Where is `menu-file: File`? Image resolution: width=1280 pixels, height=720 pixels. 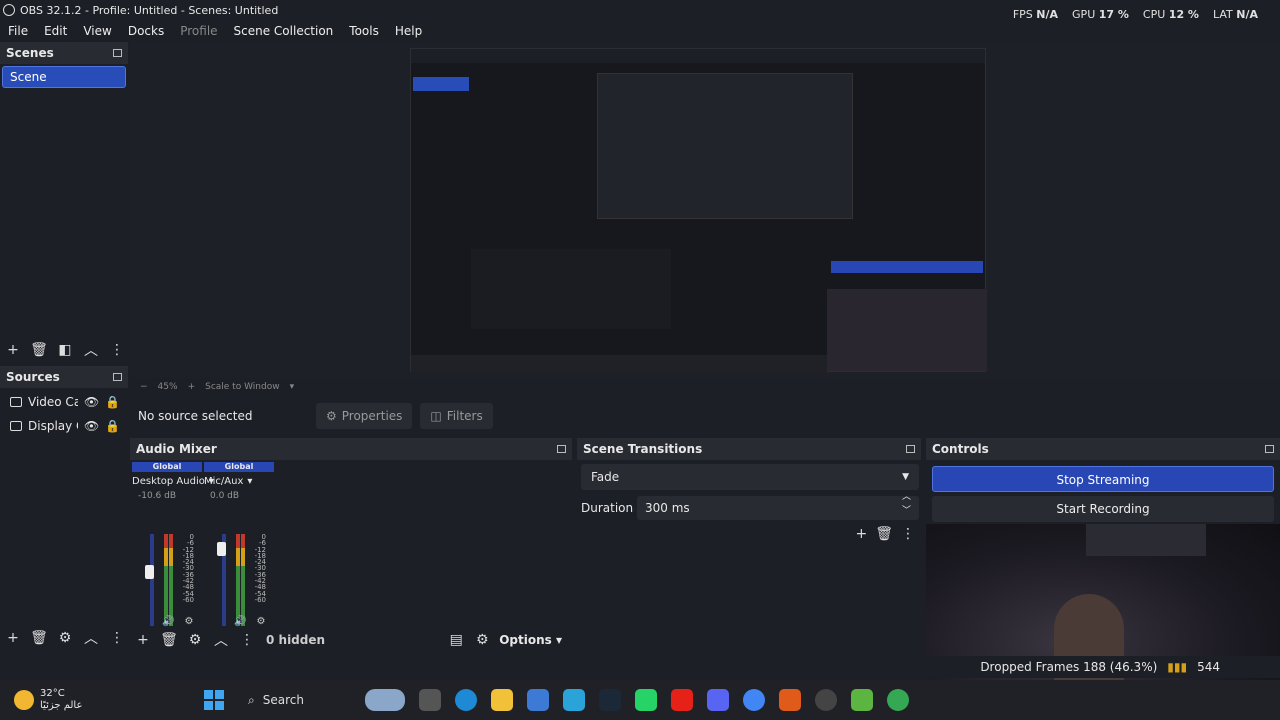 menu-file: File is located at coordinates (18, 31).